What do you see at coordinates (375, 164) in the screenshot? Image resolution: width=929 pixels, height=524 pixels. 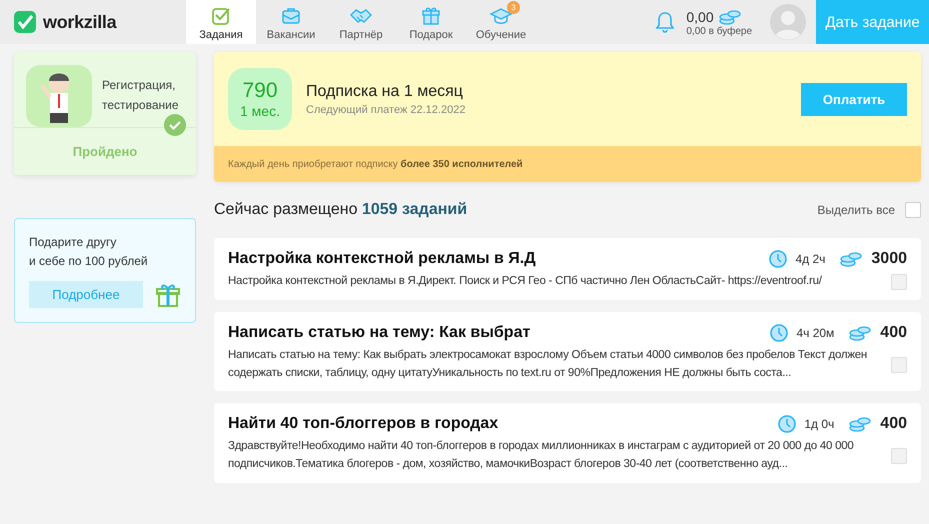 I see `subscription-note: Каждый день приобретают подписку более 350 исполнителей` at bounding box center [375, 164].